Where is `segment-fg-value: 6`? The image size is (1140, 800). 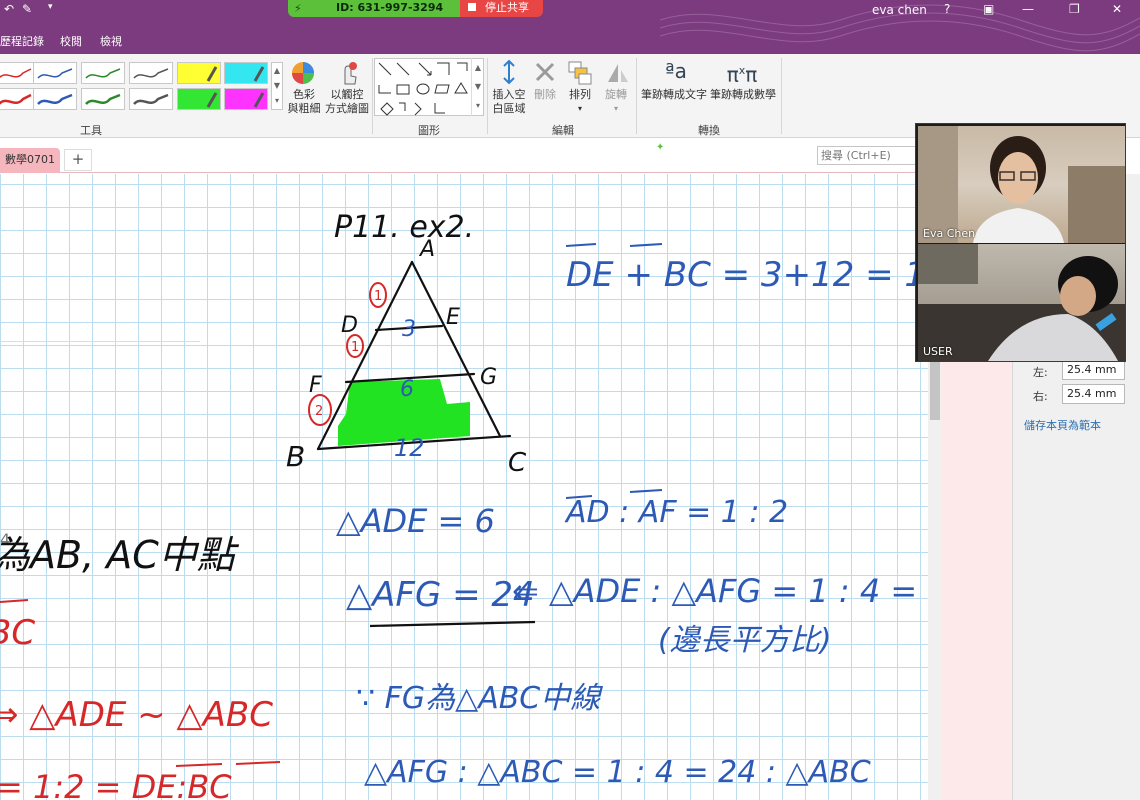
segment-fg-value: 6 is located at coordinates (407, 389).